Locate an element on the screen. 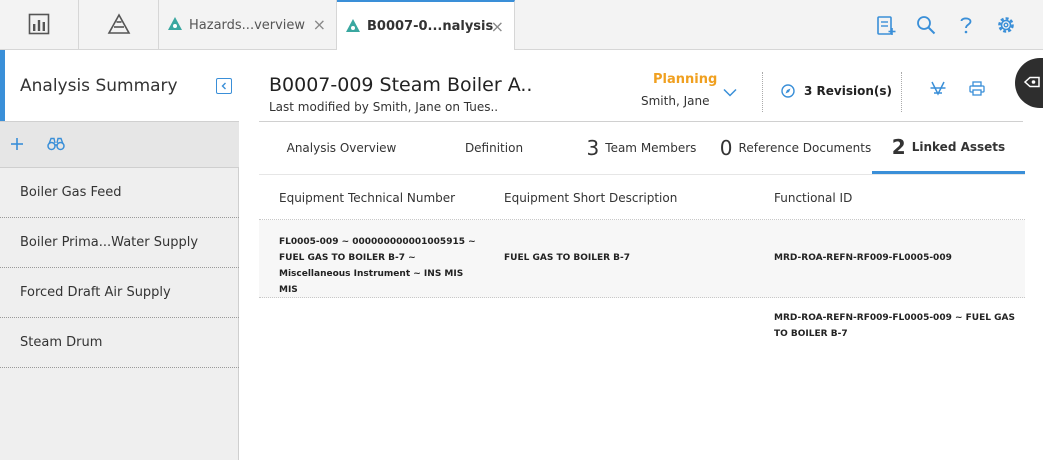 The width and height of the screenshot is (1043, 460). tab-linked-assets: 2 Linked Assets is located at coordinates (948, 148).